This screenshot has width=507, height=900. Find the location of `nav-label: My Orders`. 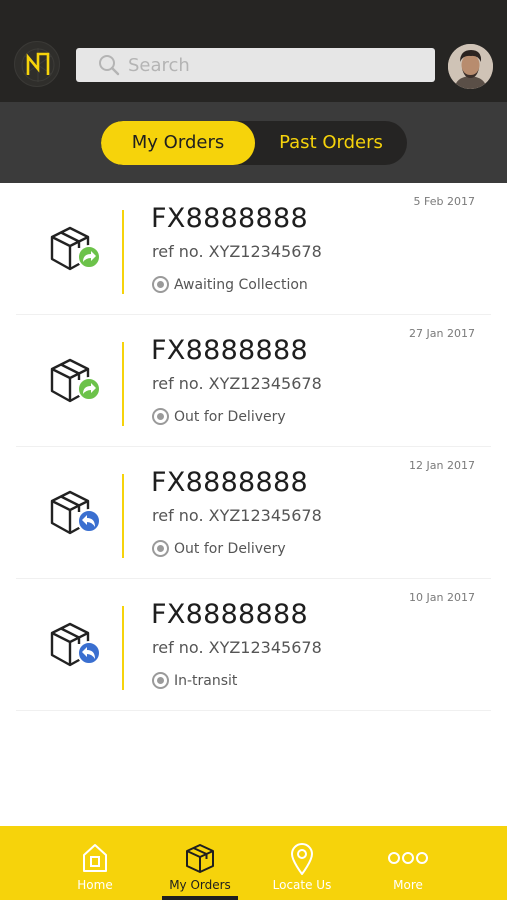

nav-label: My Orders is located at coordinates (200, 885).